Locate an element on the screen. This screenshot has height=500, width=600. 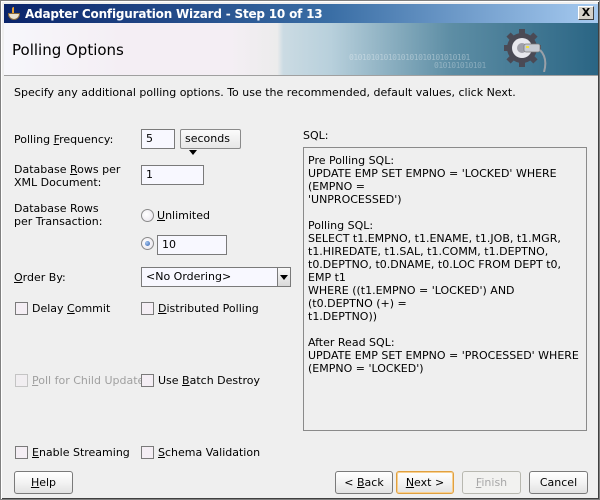
schema-validation-label: Schema Validation is located at coordinates (209, 452).